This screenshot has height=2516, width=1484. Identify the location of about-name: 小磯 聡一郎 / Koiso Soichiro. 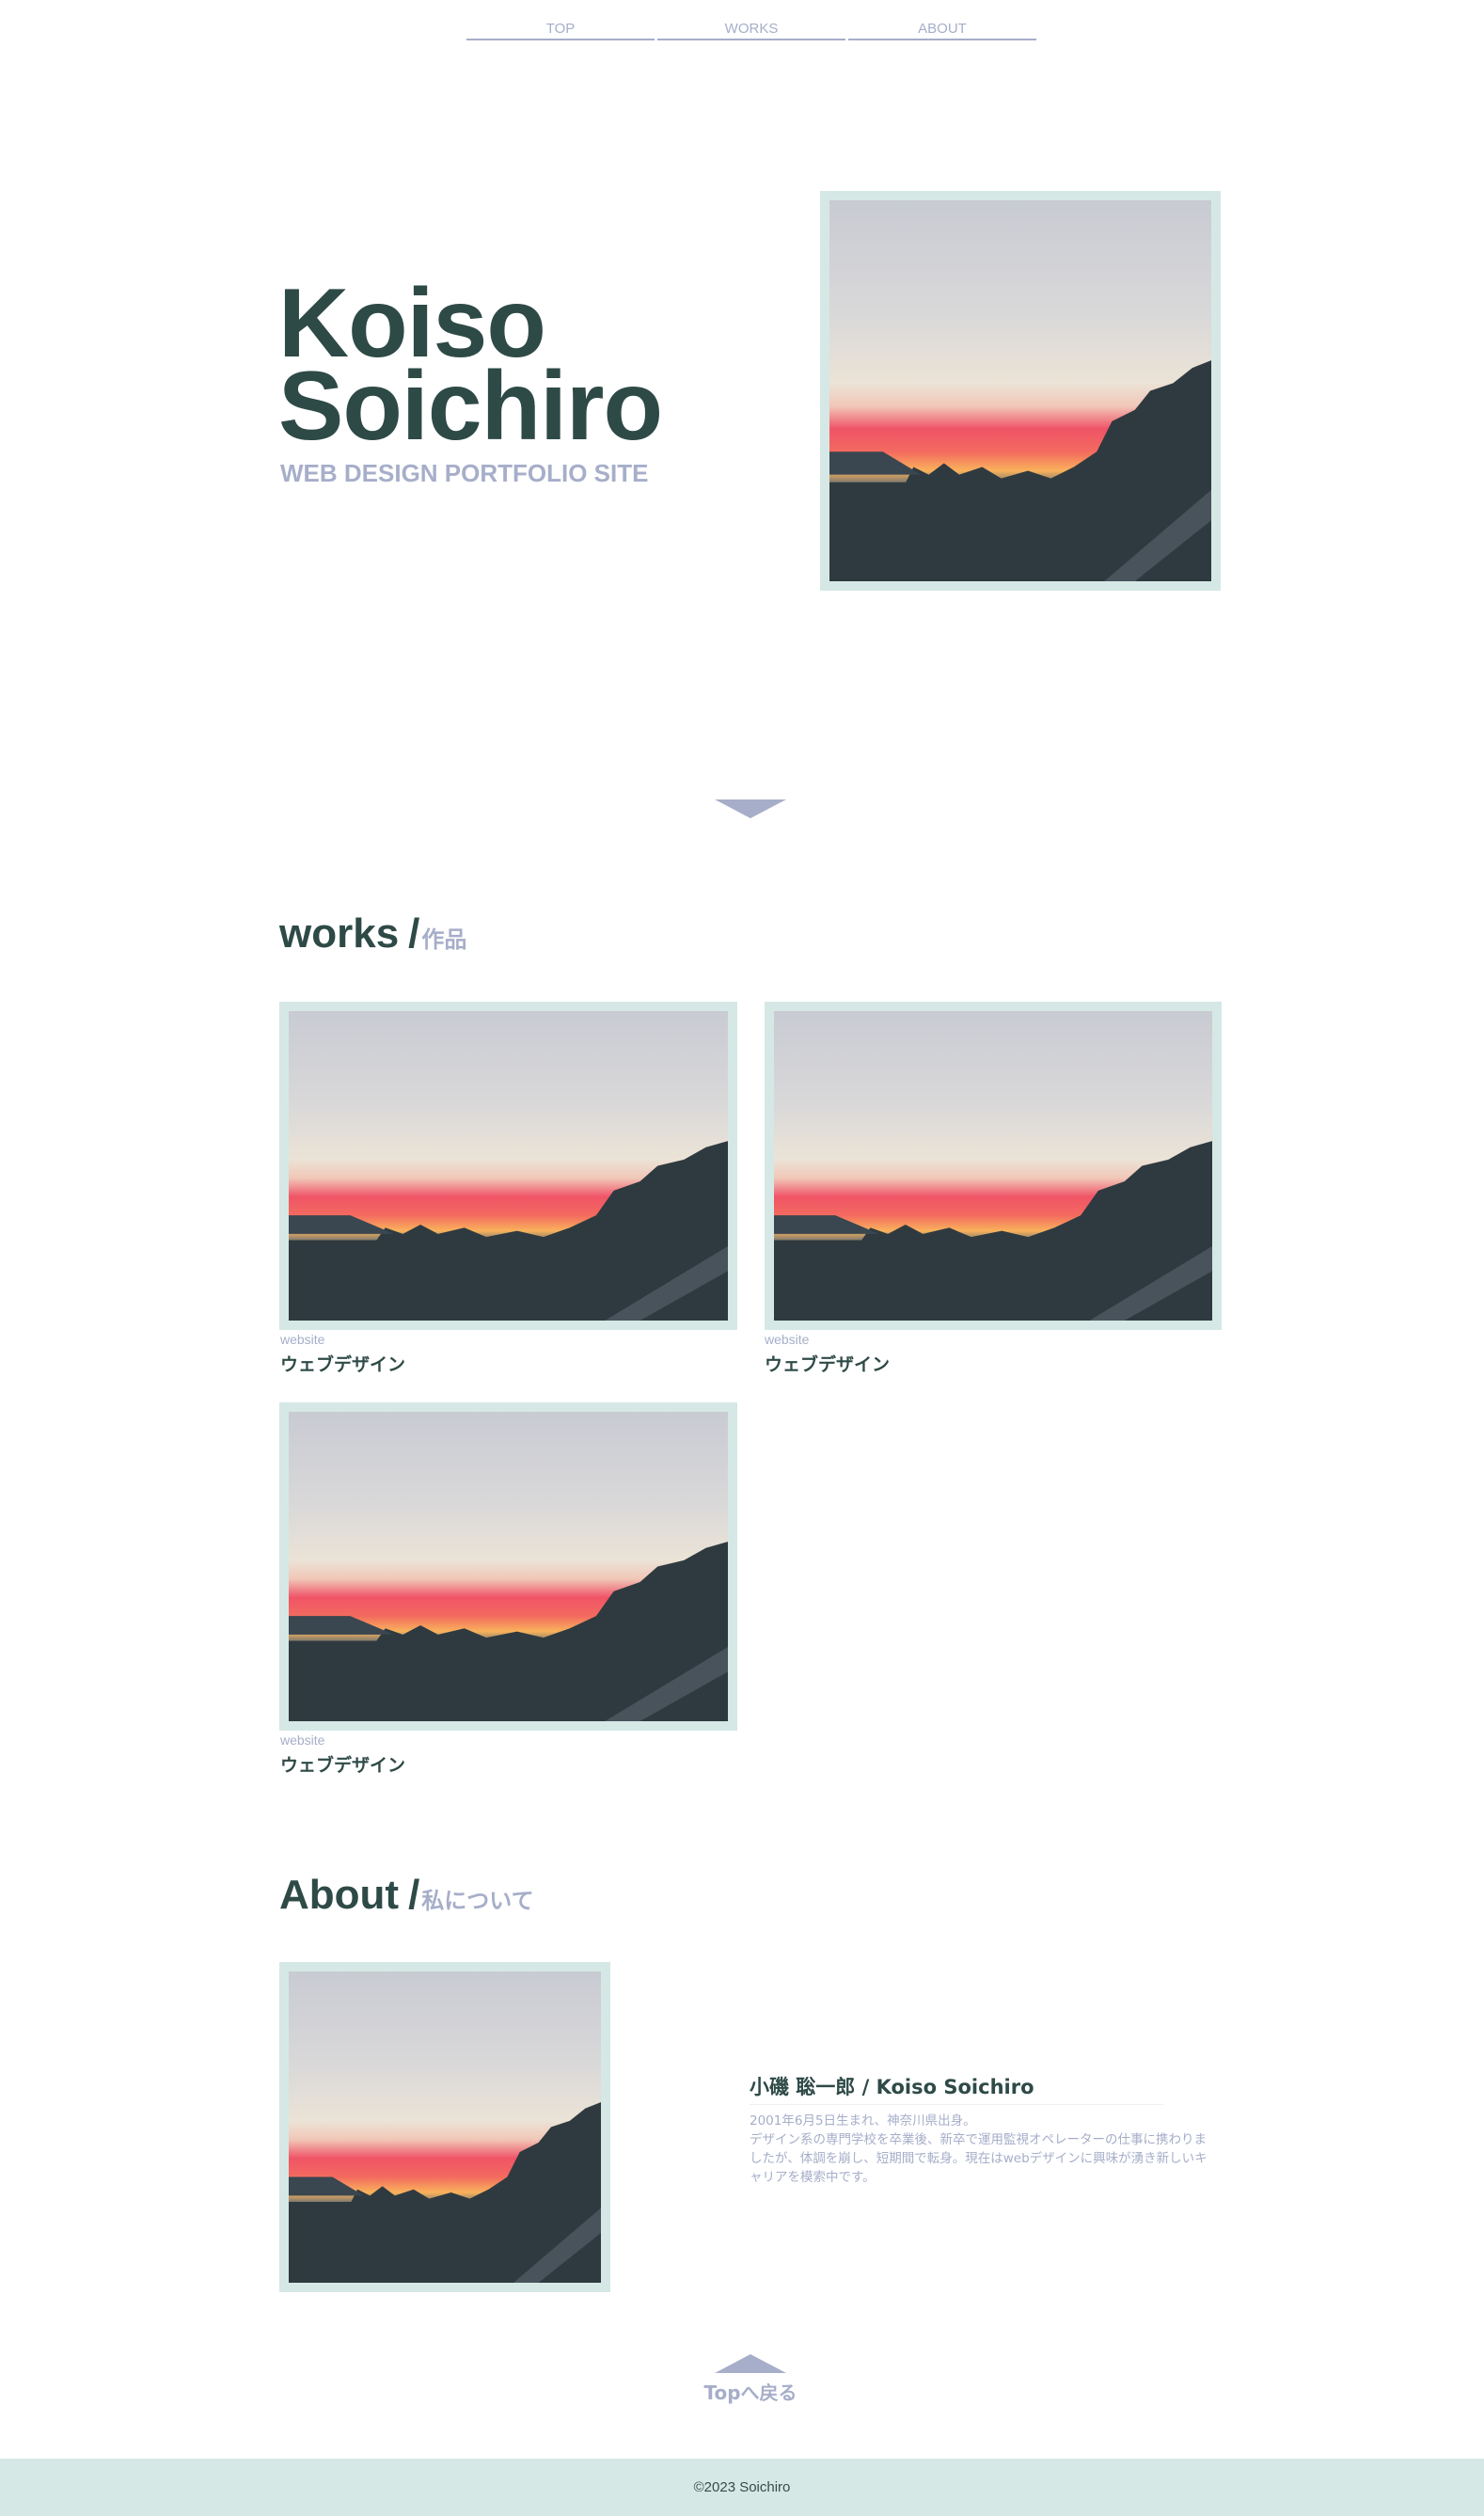
(956, 2089).